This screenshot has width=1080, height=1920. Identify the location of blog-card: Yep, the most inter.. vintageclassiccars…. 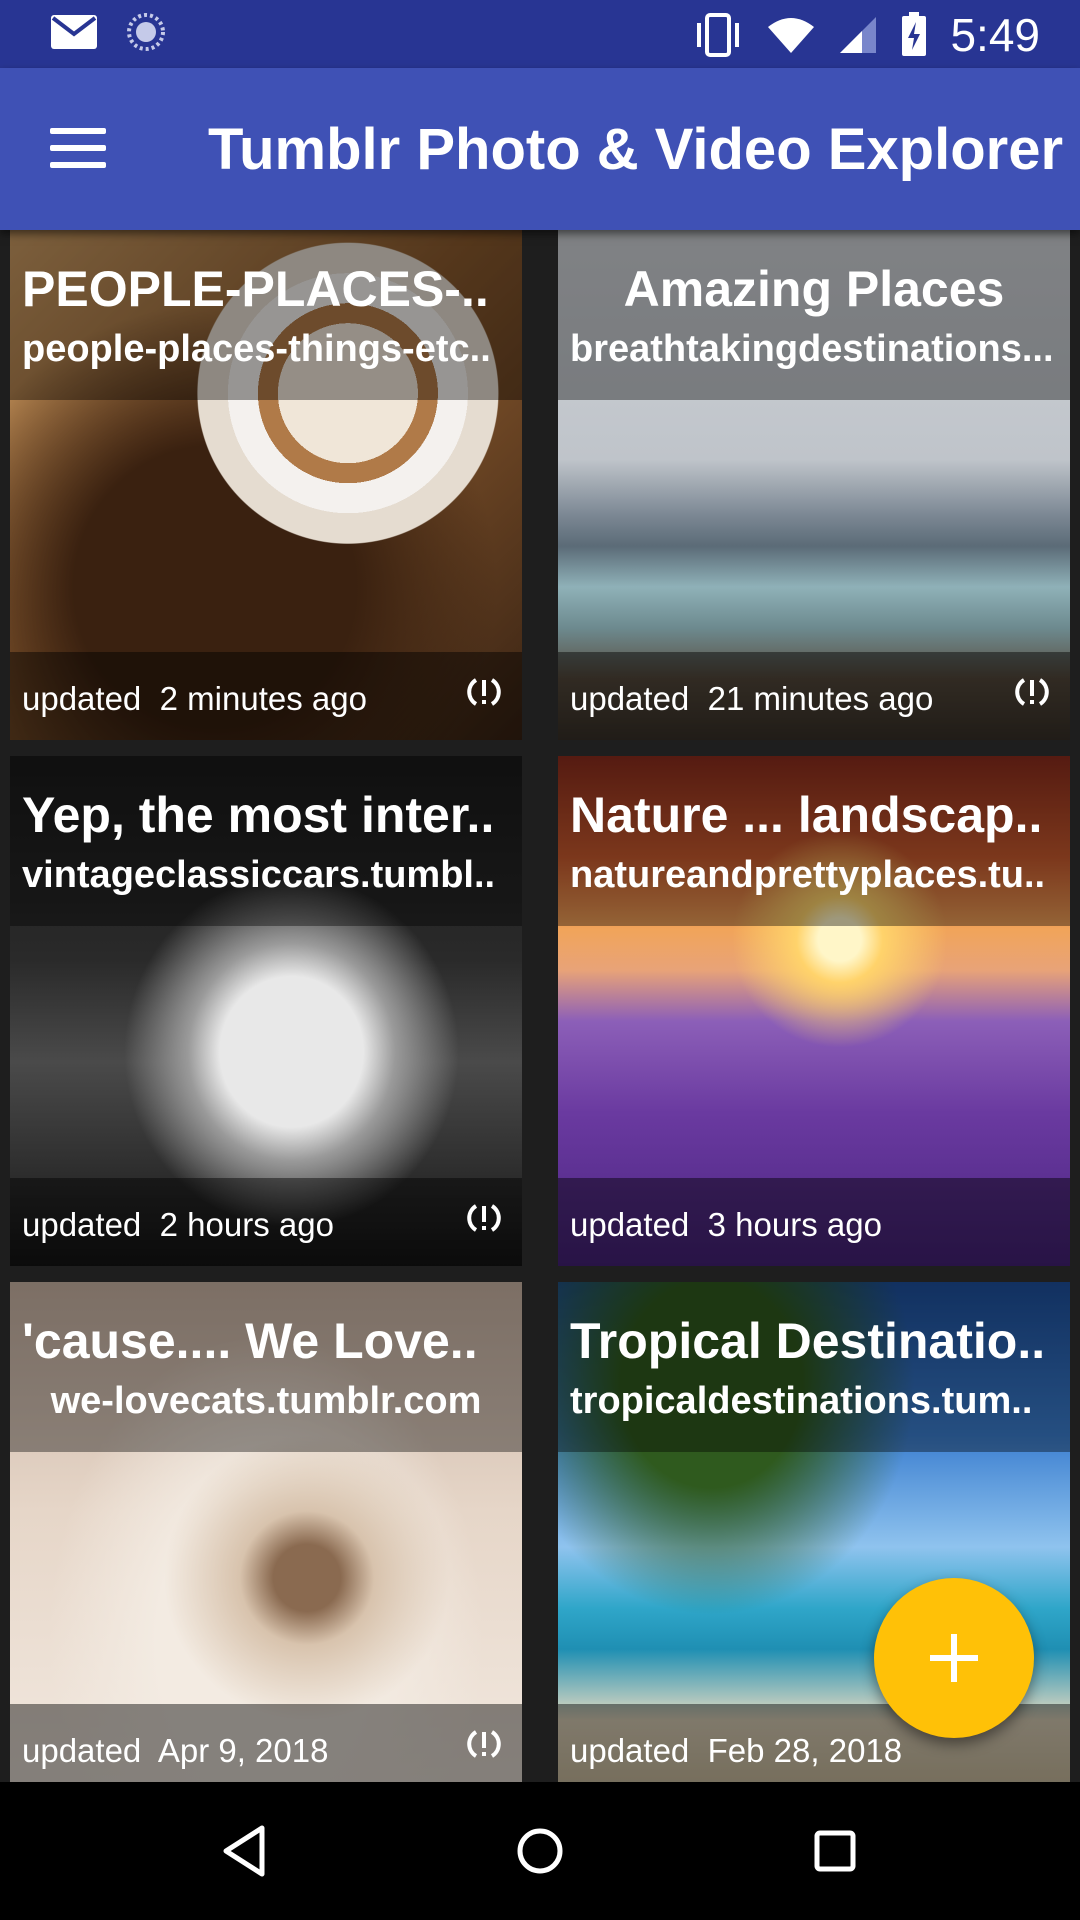
(266, 1011).